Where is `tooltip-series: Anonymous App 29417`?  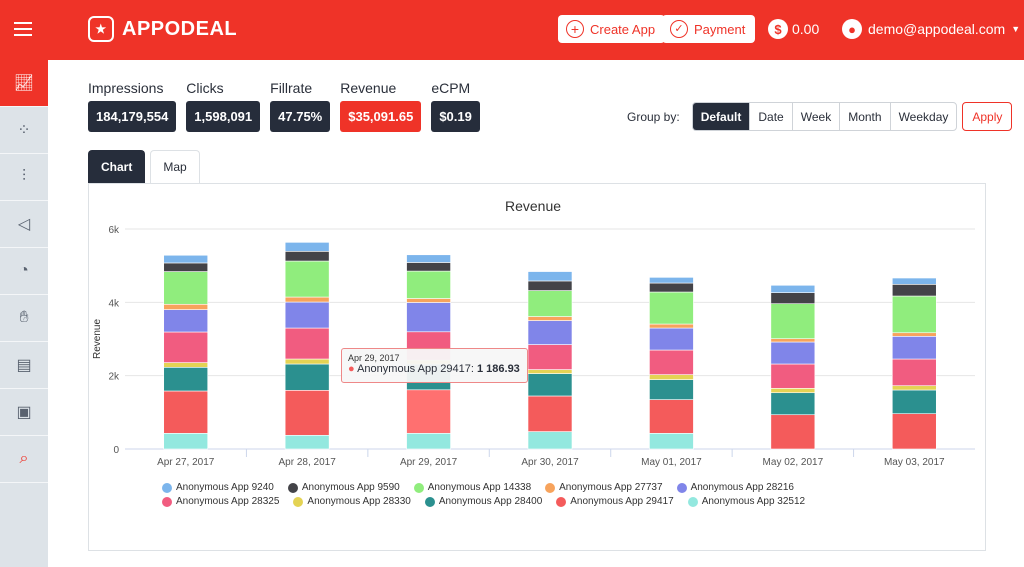
tooltip-series: Anonymous App 29417 is located at coordinates (414, 369).